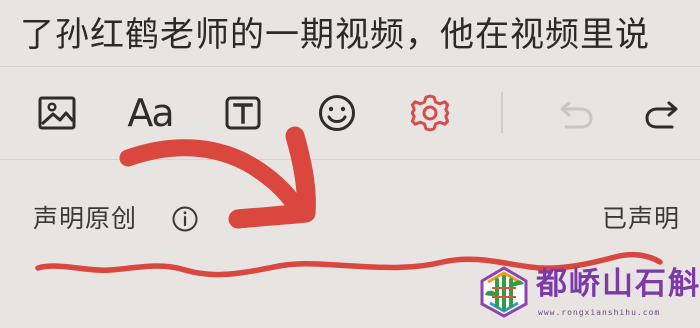 The width and height of the screenshot is (700, 328). I want to click on font-style-button: Aa, so click(150, 113).